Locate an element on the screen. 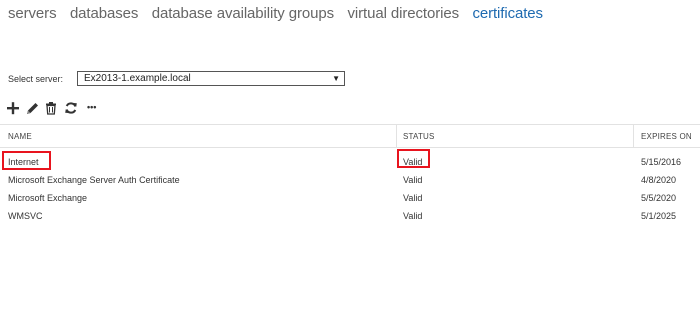 This screenshot has height=311, width=700. table-row: Microsoft Exchange Valid 5/5/2020 is located at coordinates (350, 198).